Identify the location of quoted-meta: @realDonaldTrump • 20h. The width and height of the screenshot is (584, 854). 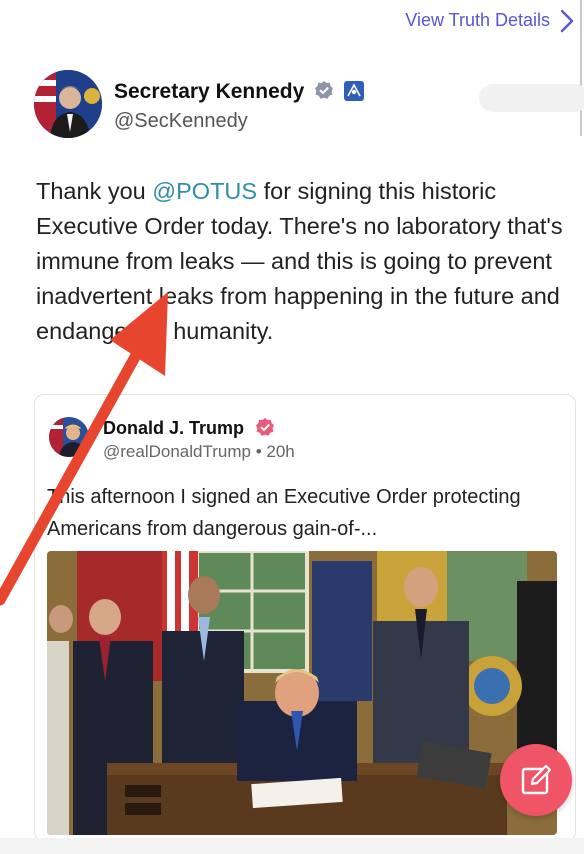
(199, 452).